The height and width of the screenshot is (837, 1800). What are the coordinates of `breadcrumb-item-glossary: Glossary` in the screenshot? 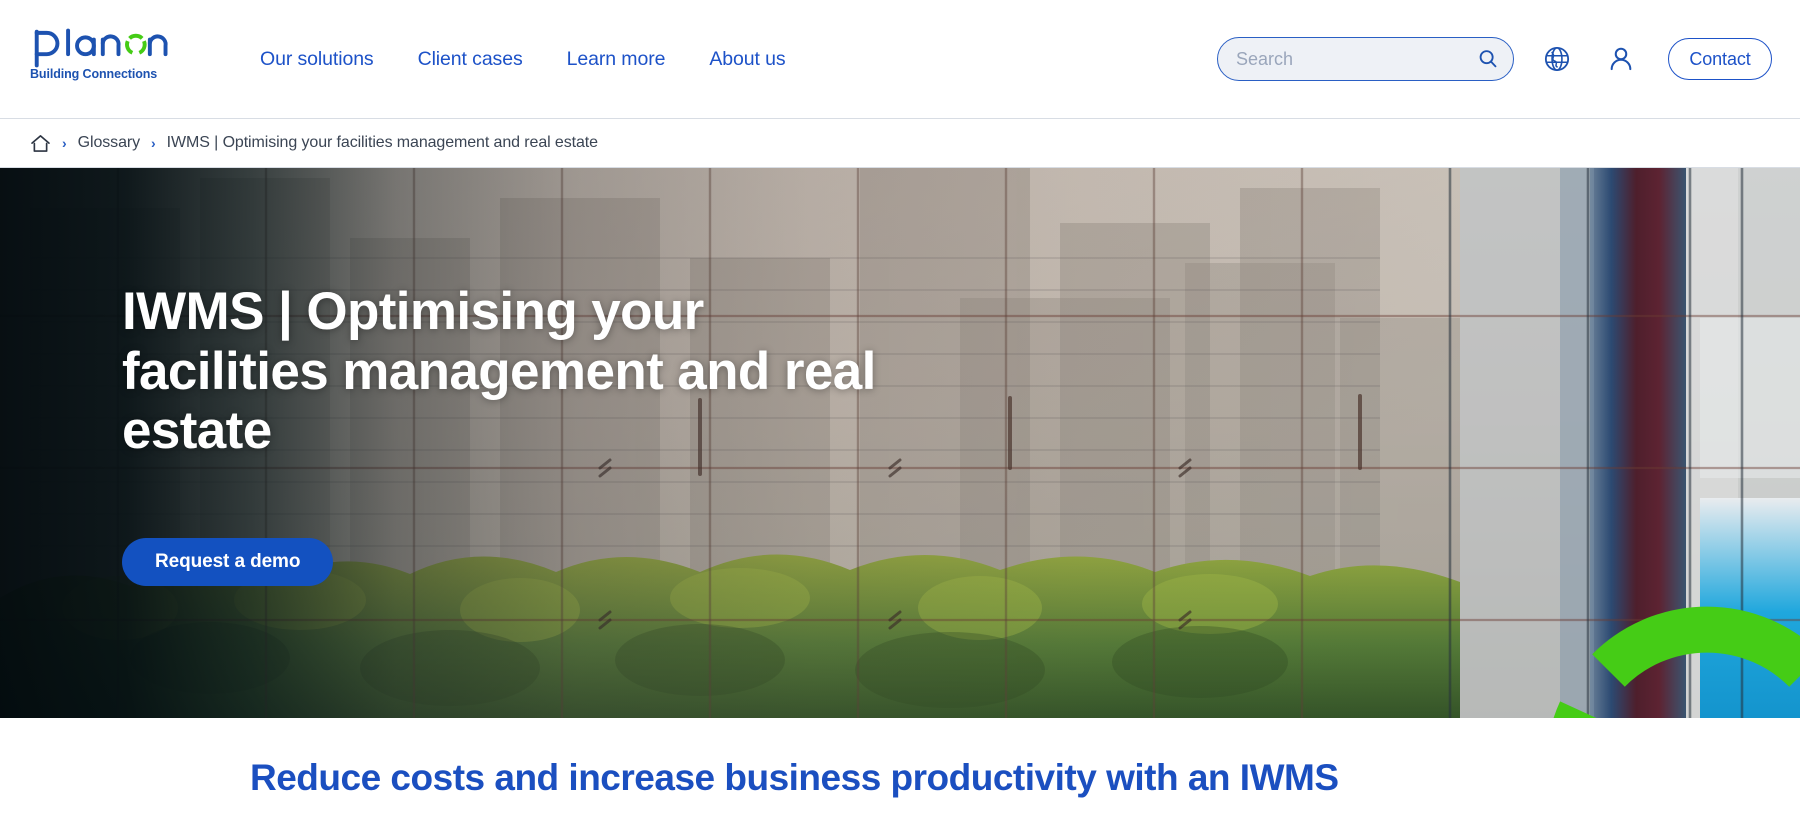 It's located at (109, 143).